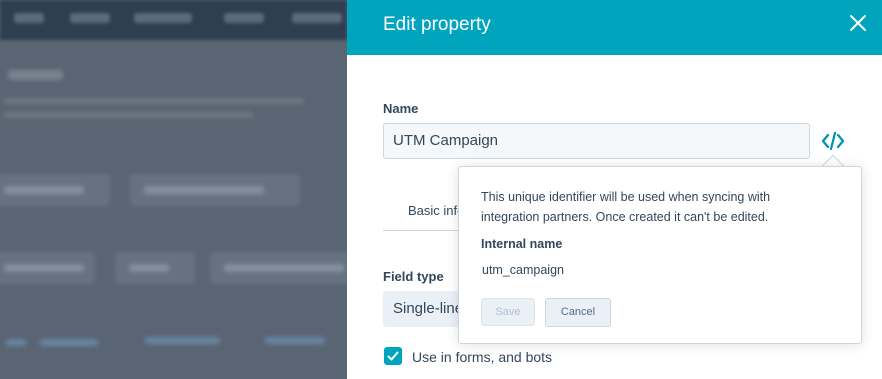 The image size is (882, 379). What do you see at coordinates (508, 312) in the screenshot?
I see `save-button: Save` at bounding box center [508, 312].